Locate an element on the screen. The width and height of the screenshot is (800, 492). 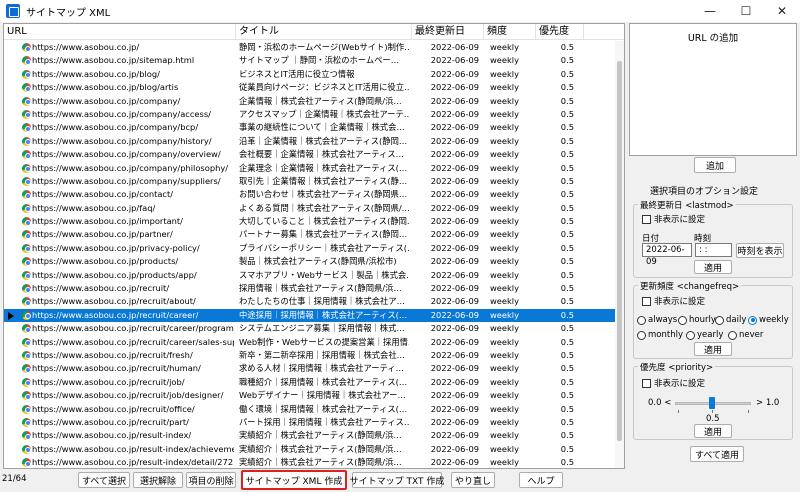
maximize-button: ☐ is located at coordinates (746, 11).